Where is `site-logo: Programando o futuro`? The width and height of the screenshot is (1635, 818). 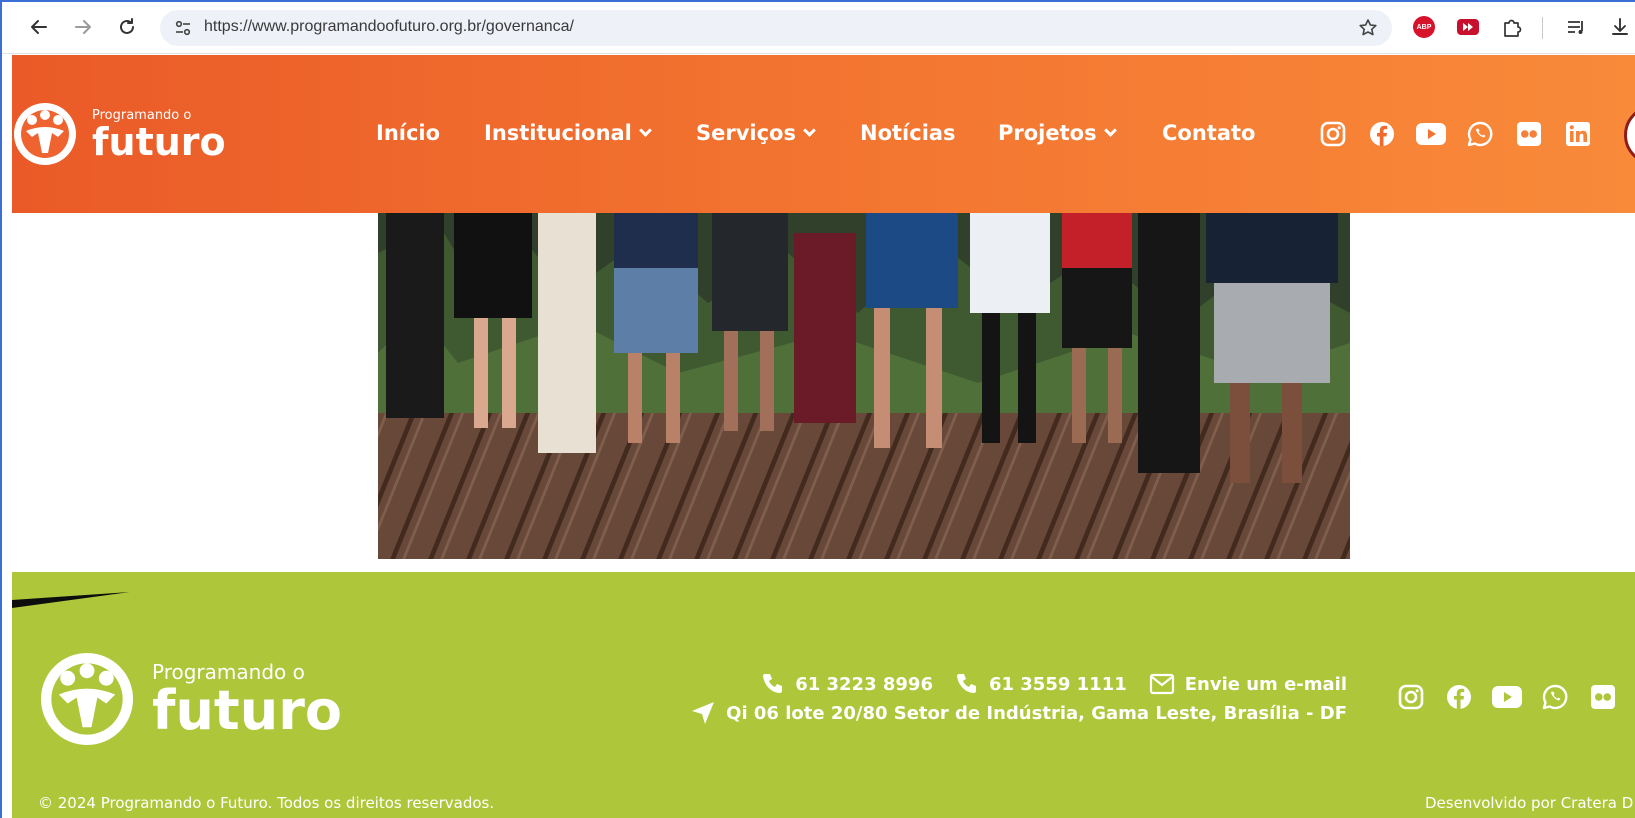 site-logo: Programando o futuro is located at coordinates (119, 134).